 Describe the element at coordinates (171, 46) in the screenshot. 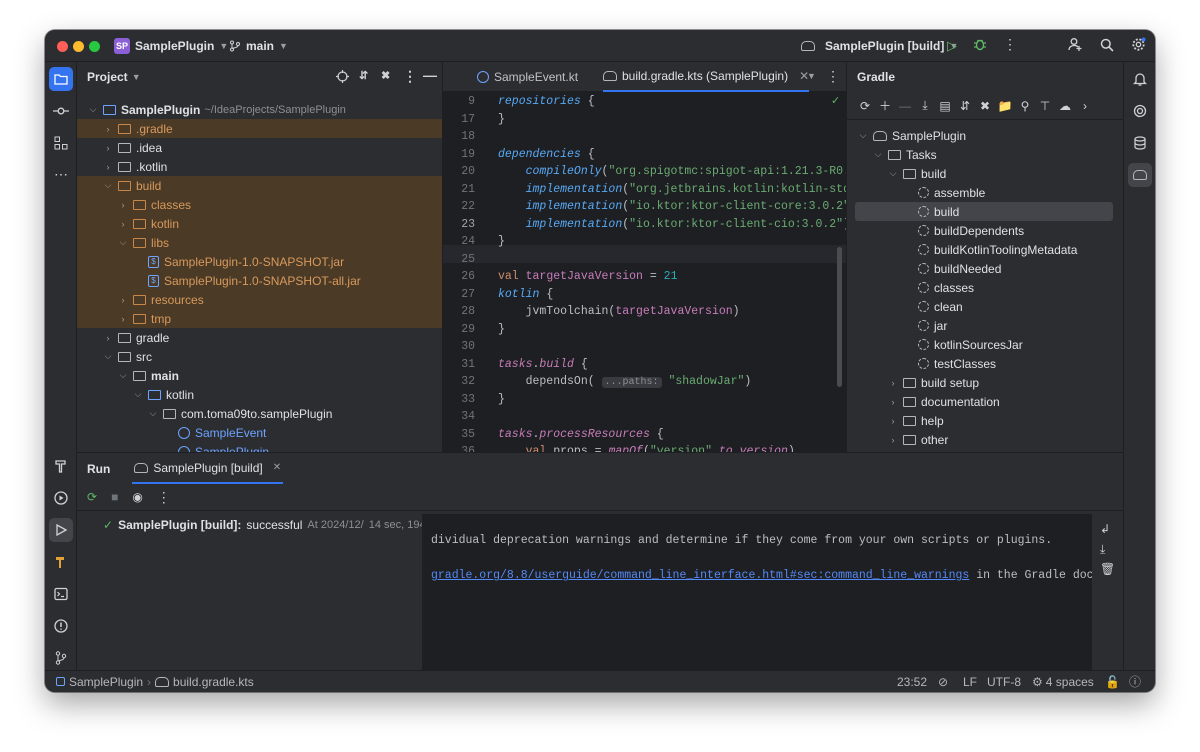

I see `project-switcher: SP SamplePlugin ▼` at that location.